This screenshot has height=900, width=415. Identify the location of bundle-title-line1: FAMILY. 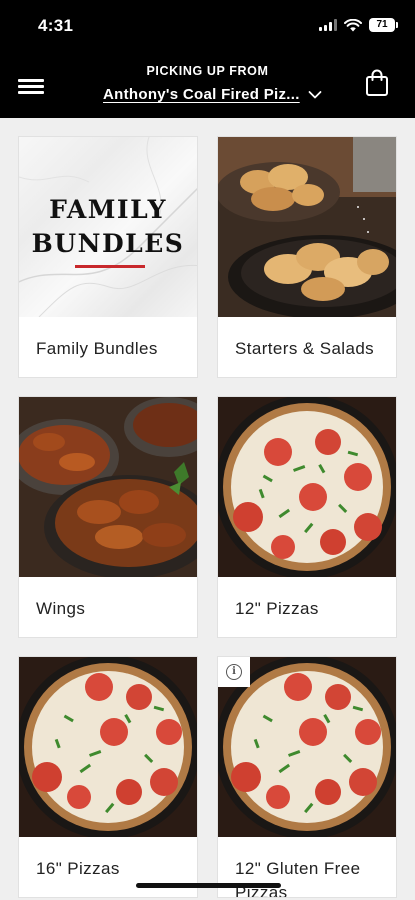
(108, 209).